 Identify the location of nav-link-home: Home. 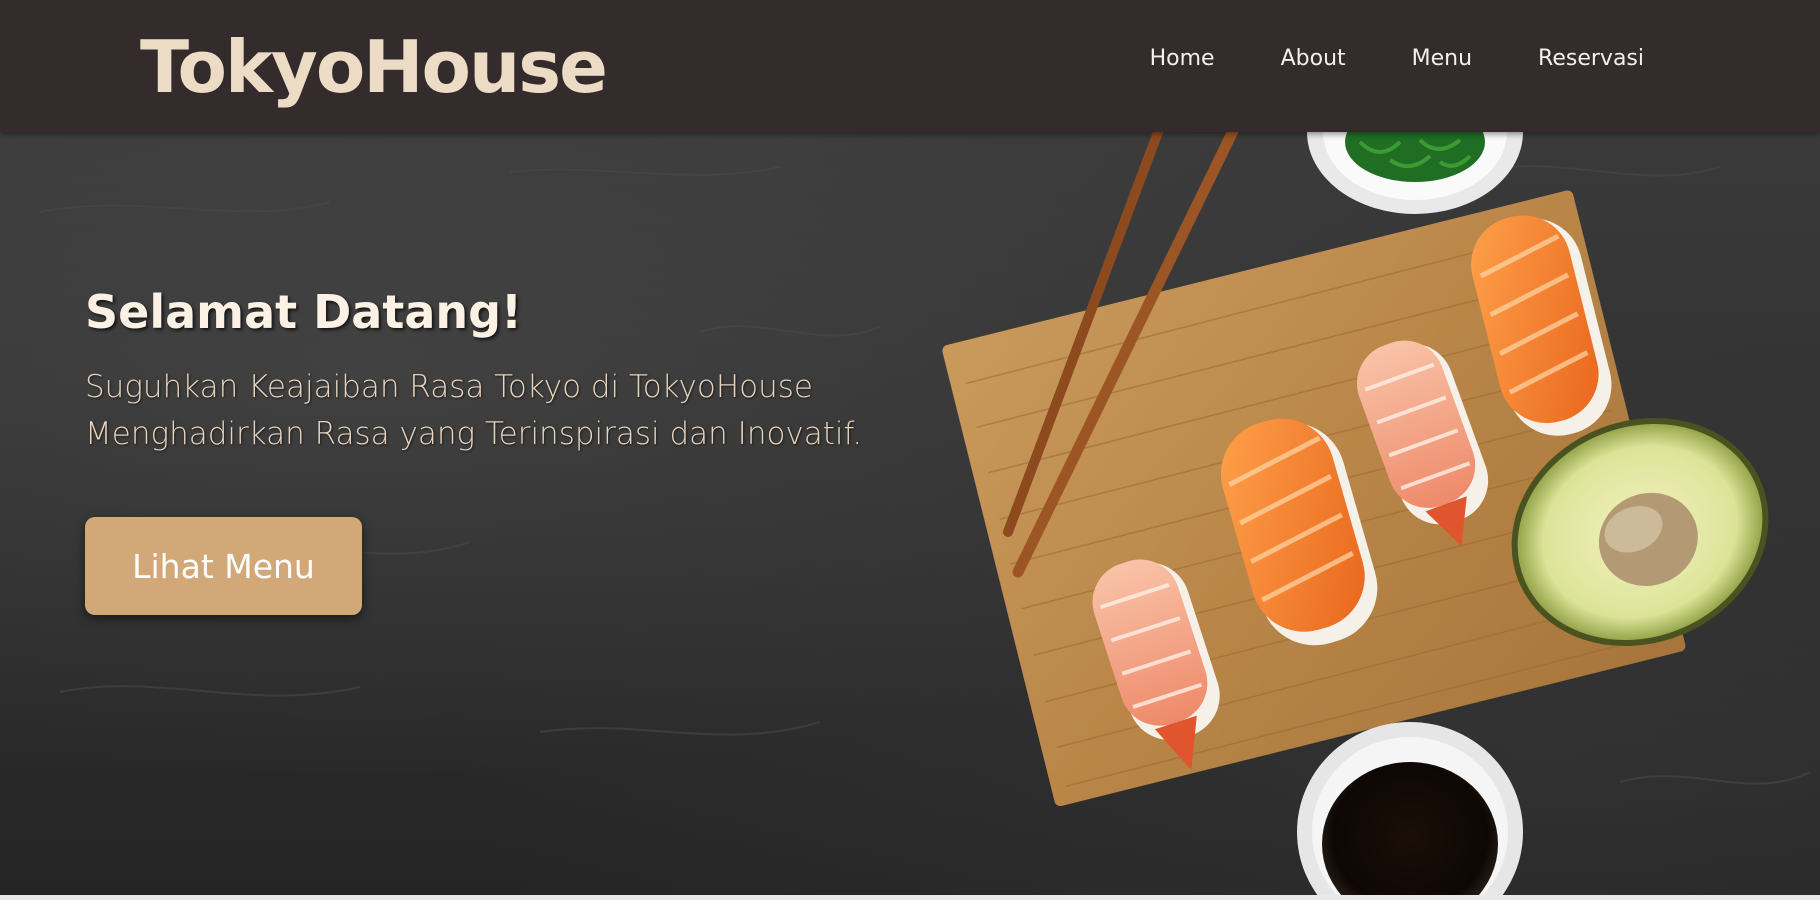
(1182, 59).